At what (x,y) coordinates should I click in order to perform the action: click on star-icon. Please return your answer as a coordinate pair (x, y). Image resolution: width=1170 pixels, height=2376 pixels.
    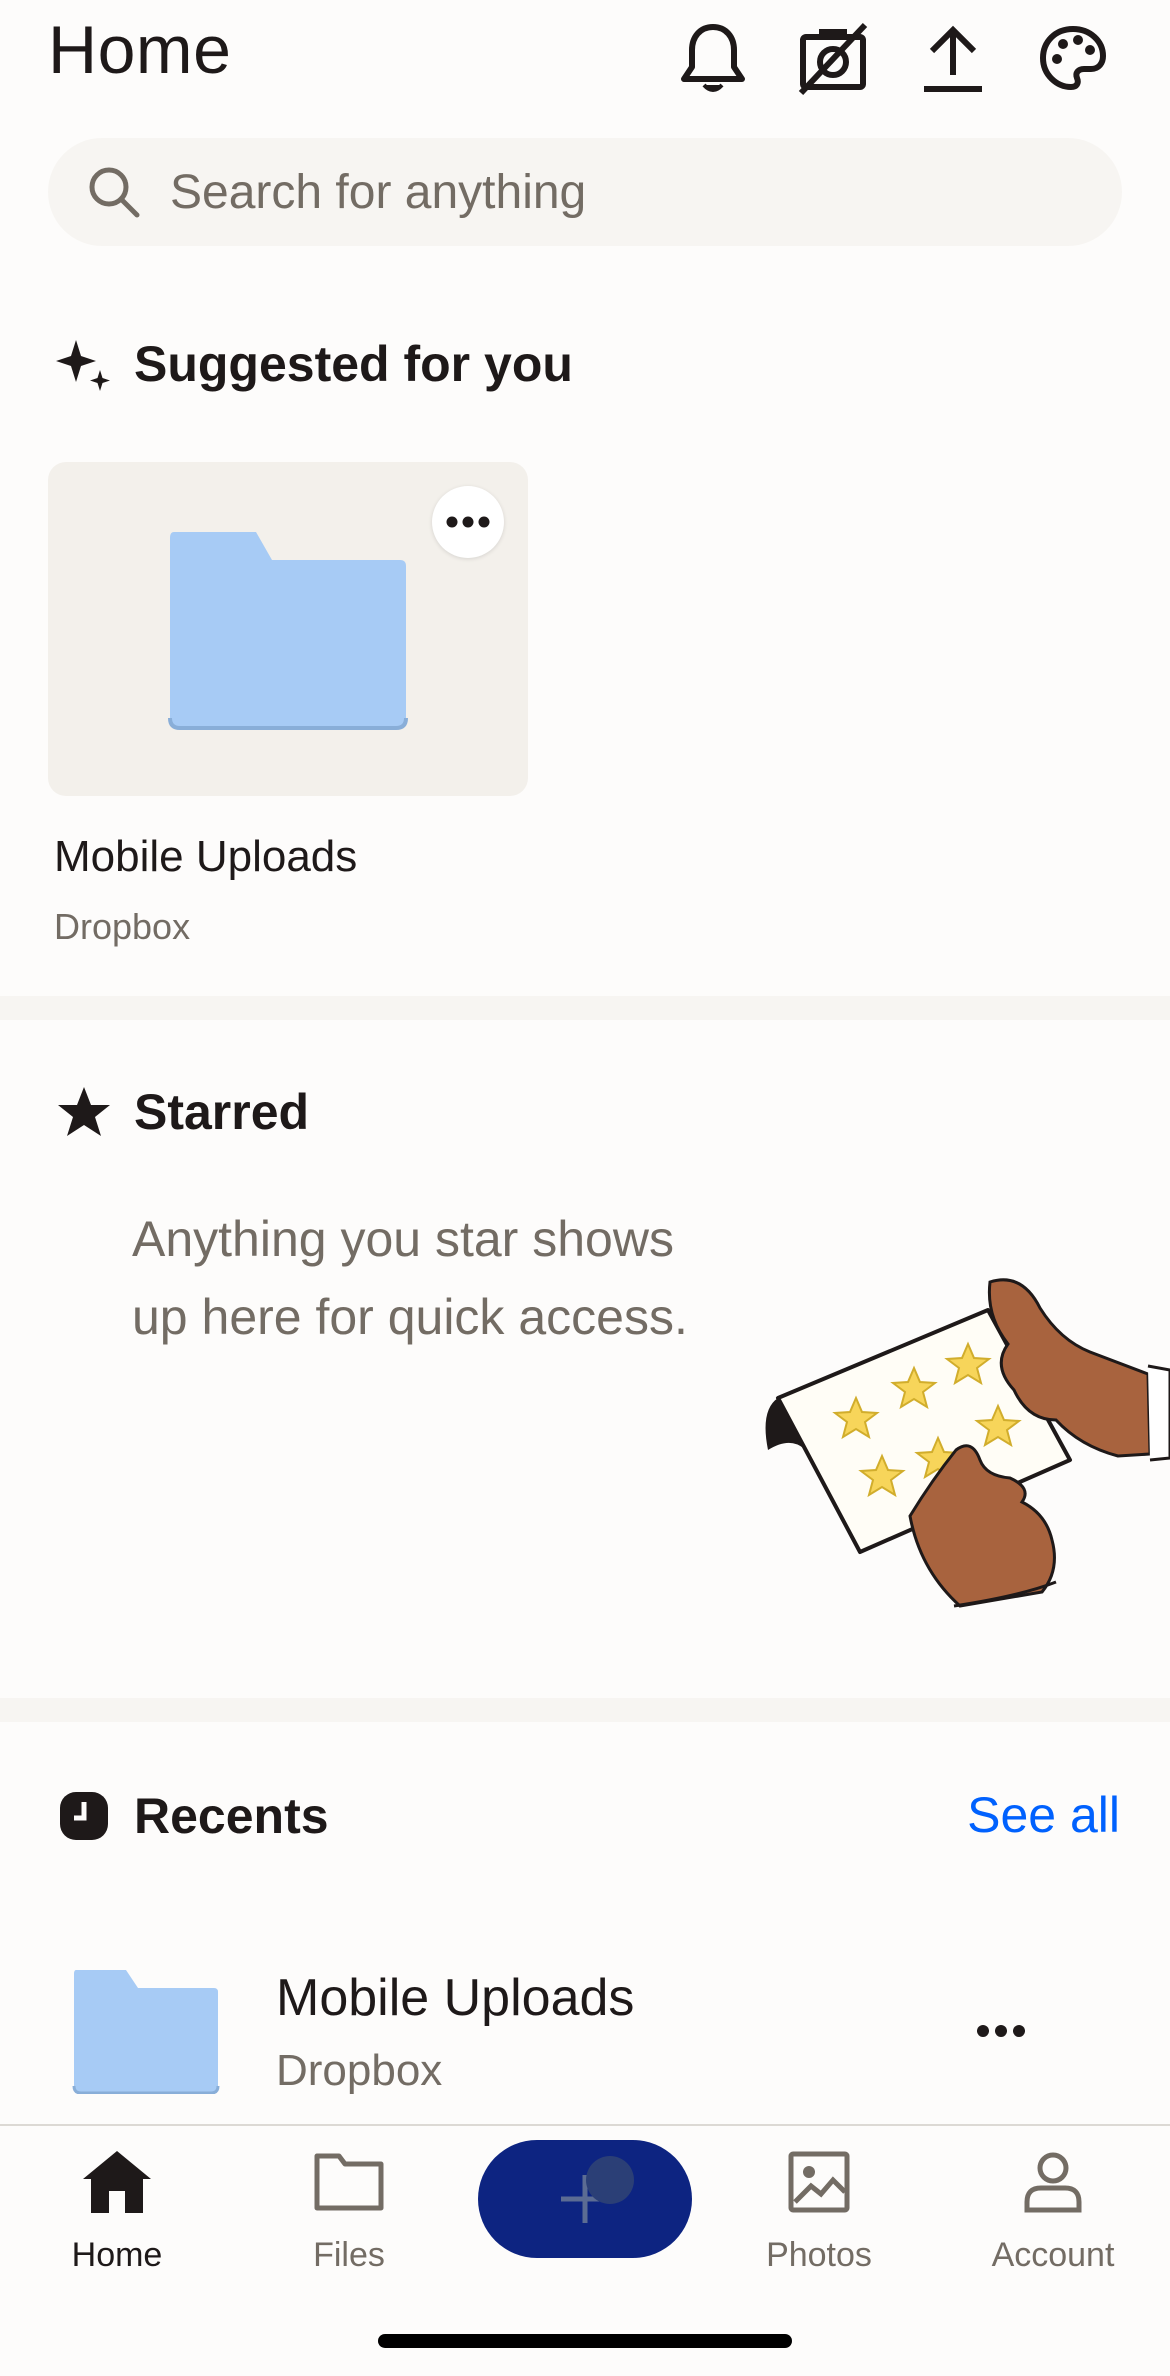
    Looking at the image, I should click on (84, 1112).